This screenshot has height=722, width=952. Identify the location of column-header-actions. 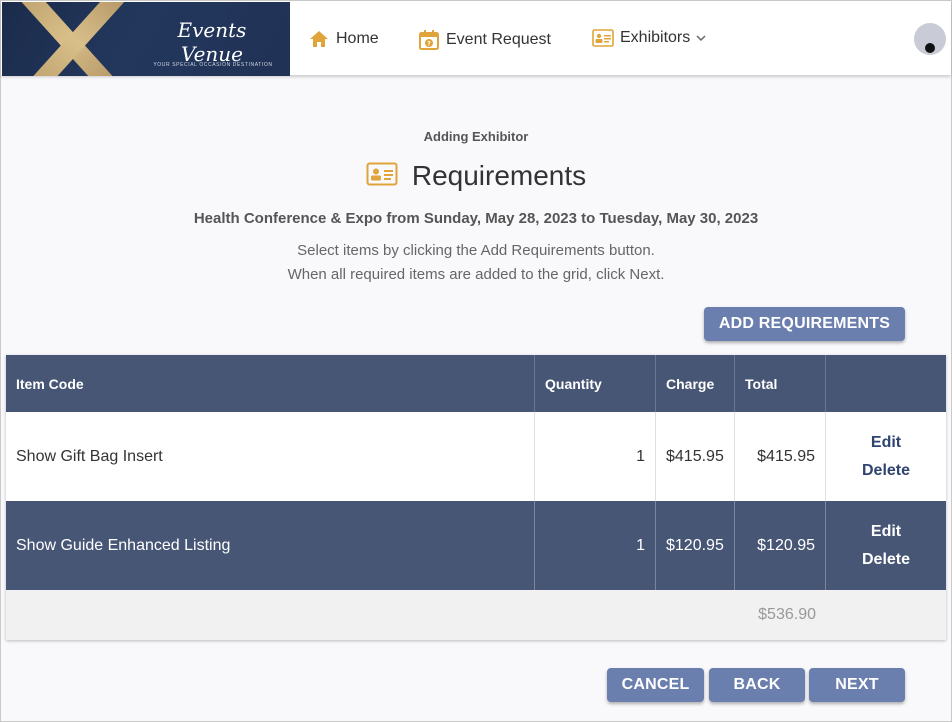
(886, 383).